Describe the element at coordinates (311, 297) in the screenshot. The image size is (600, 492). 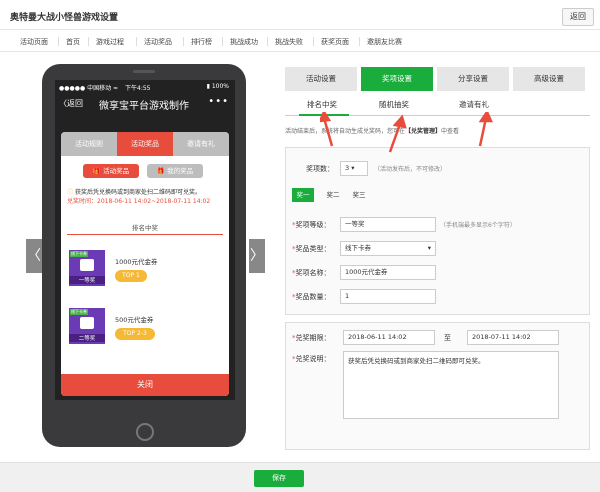
I see `prize-qty-label: *奖品数量：` at that location.